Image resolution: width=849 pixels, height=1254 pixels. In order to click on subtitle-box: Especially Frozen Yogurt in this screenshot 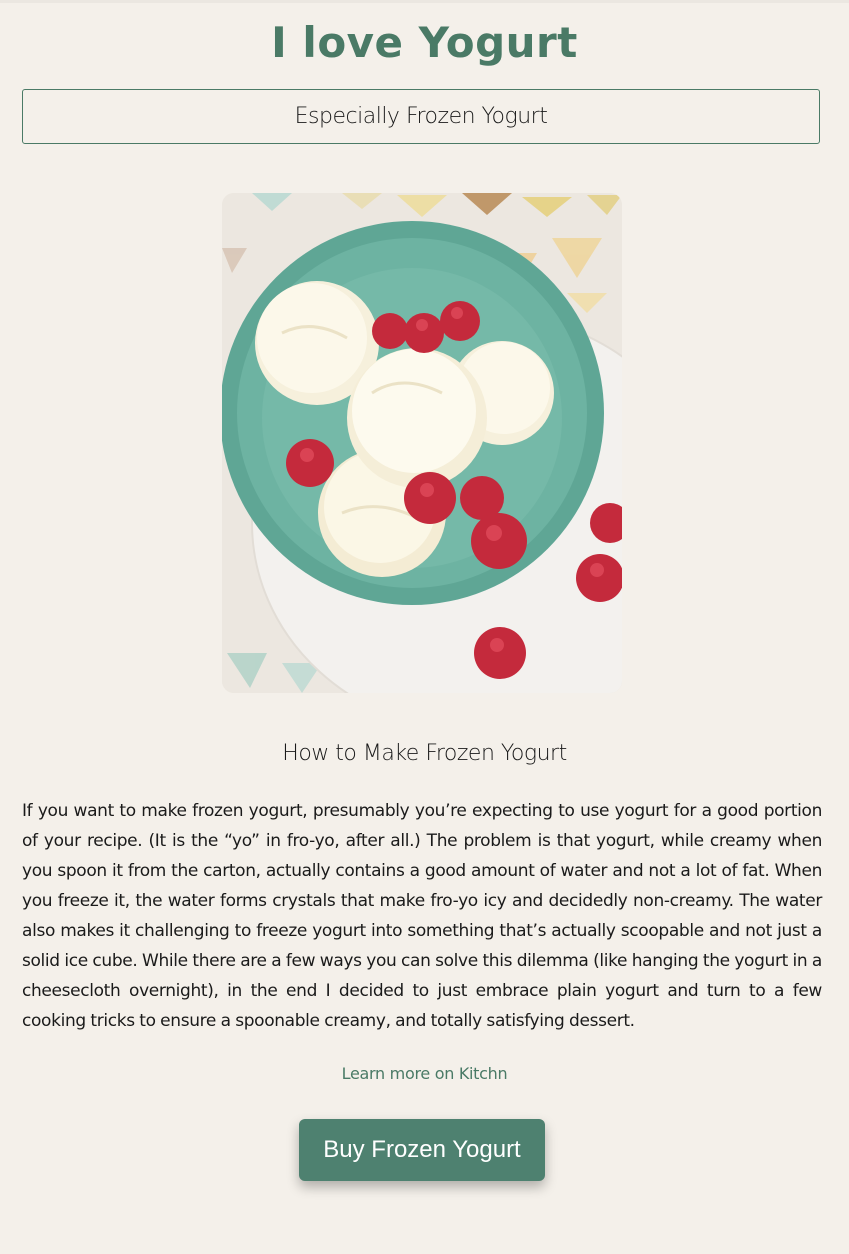, I will do `click(421, 116)`.